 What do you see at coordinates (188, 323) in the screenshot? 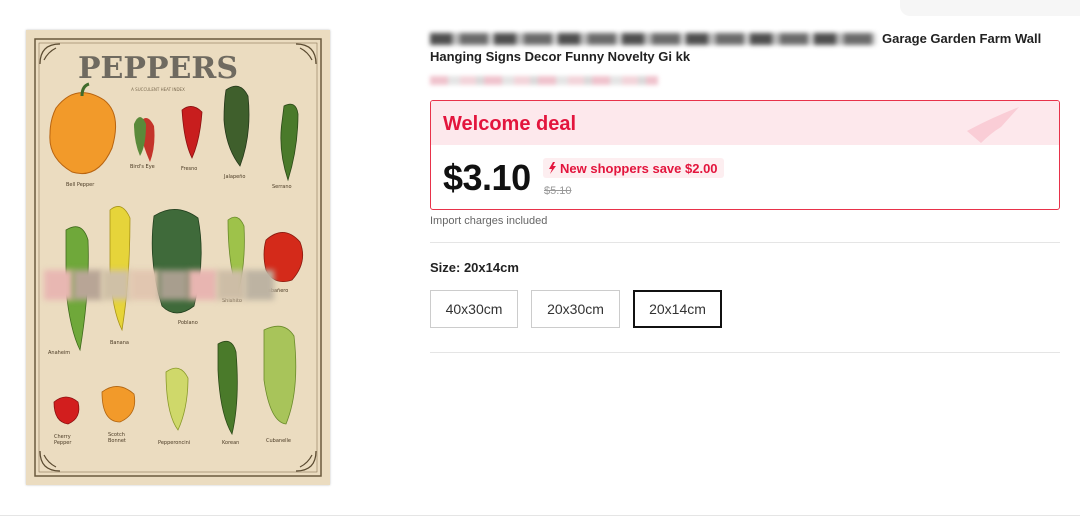
I see `svg-text: Poblano` at bounding box center [188, 323].